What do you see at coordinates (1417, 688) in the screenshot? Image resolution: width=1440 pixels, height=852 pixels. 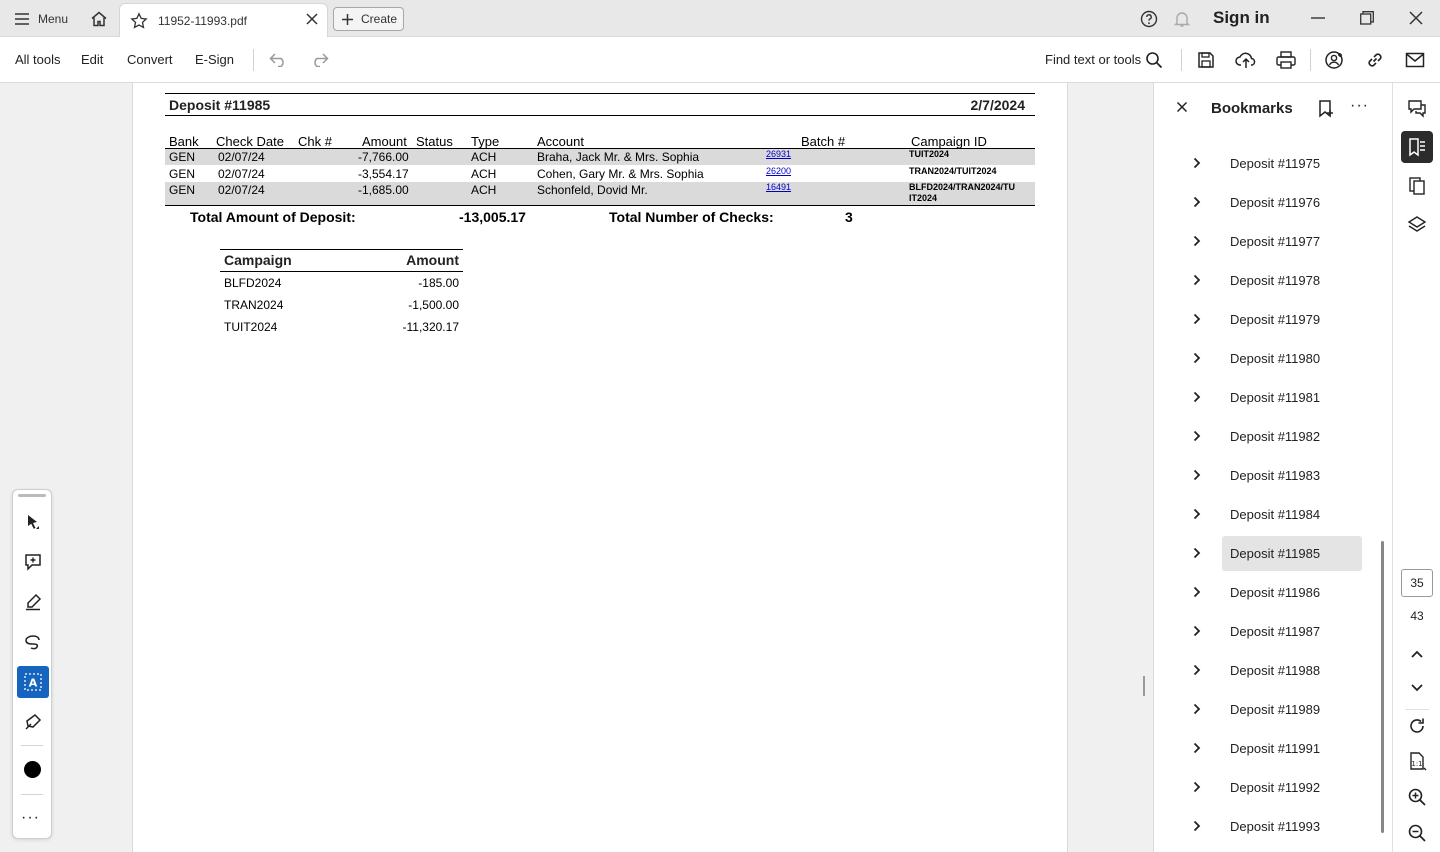 I see `next-page-icon` at bounding box center [1417, 688].